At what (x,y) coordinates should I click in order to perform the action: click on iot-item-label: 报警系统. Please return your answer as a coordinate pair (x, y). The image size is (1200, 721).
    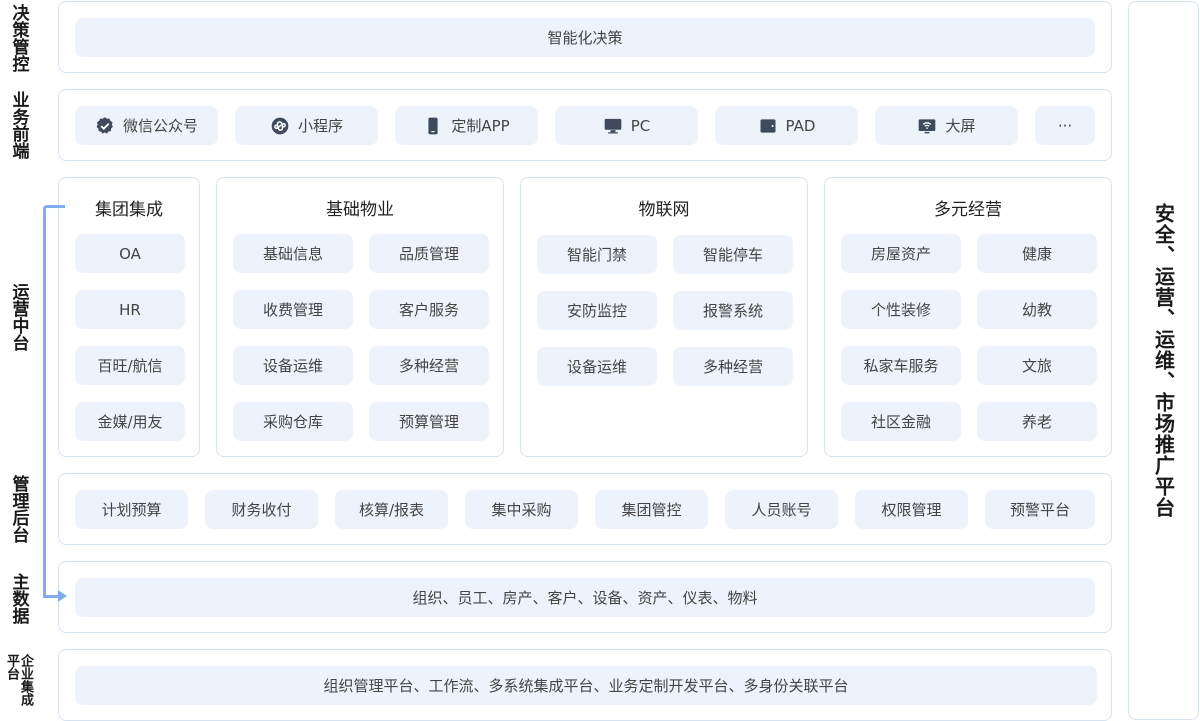
    Looking at the image, I should click on (732, 311).